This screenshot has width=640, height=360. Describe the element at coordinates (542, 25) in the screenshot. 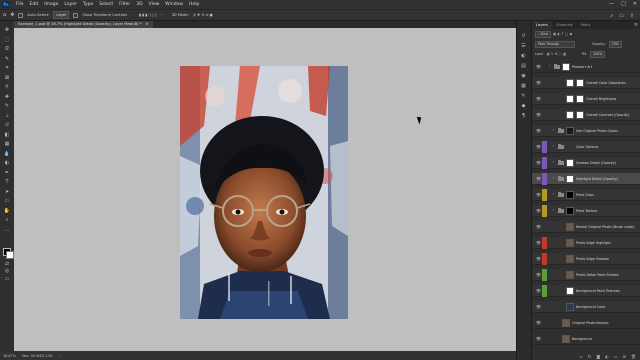

I see `tab-layers: Layers` at that location.